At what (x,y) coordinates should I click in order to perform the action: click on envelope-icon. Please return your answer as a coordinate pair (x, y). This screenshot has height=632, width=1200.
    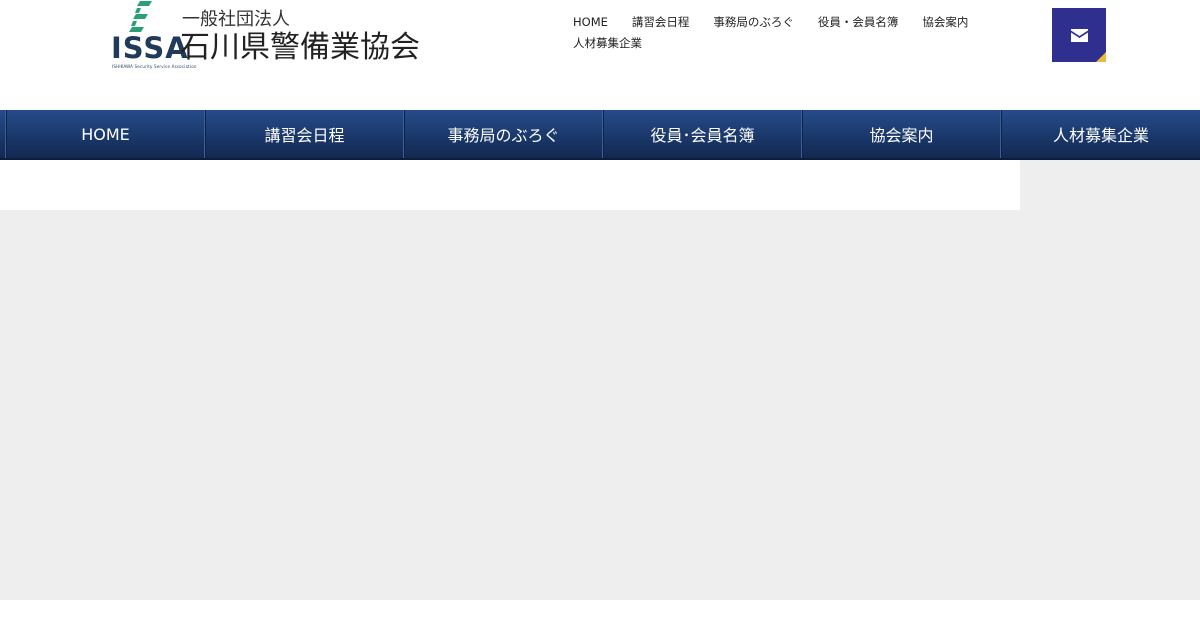
    Looking at the image, I should click on (1079, 35).